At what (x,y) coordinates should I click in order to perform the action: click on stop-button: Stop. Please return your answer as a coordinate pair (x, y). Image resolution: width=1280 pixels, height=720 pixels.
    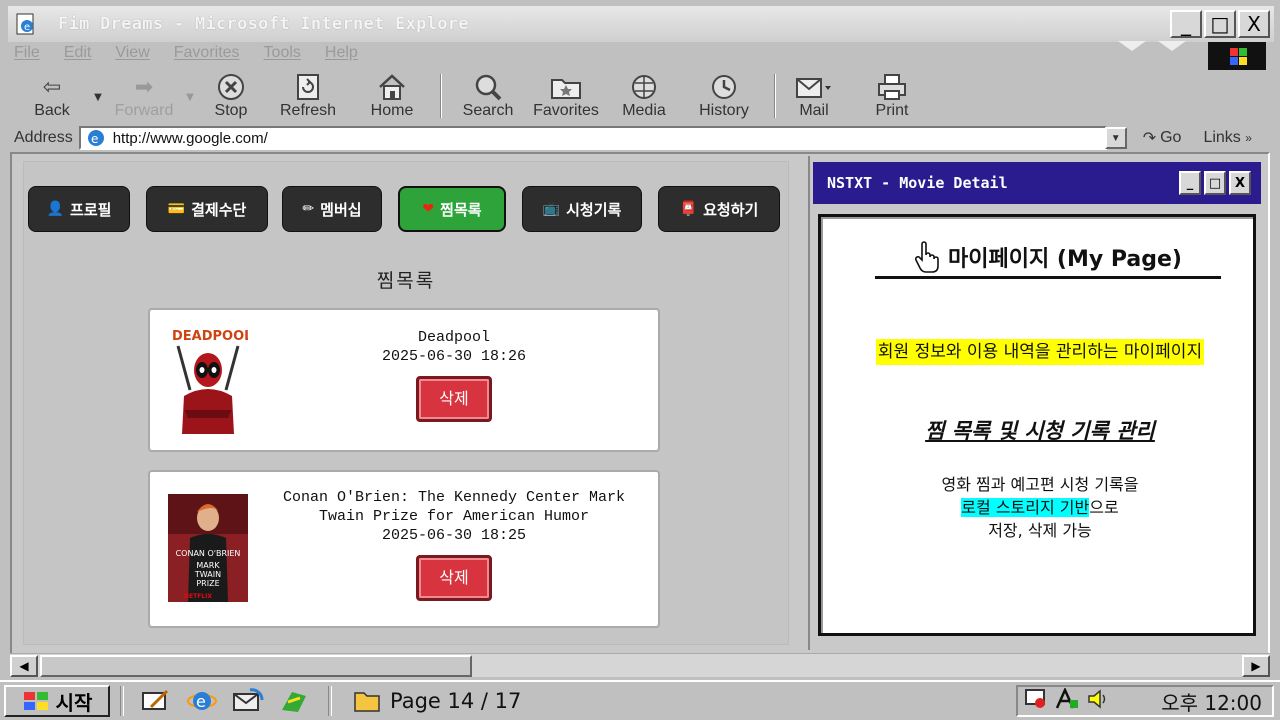
    Looking at the image, I should click on (231, 96).